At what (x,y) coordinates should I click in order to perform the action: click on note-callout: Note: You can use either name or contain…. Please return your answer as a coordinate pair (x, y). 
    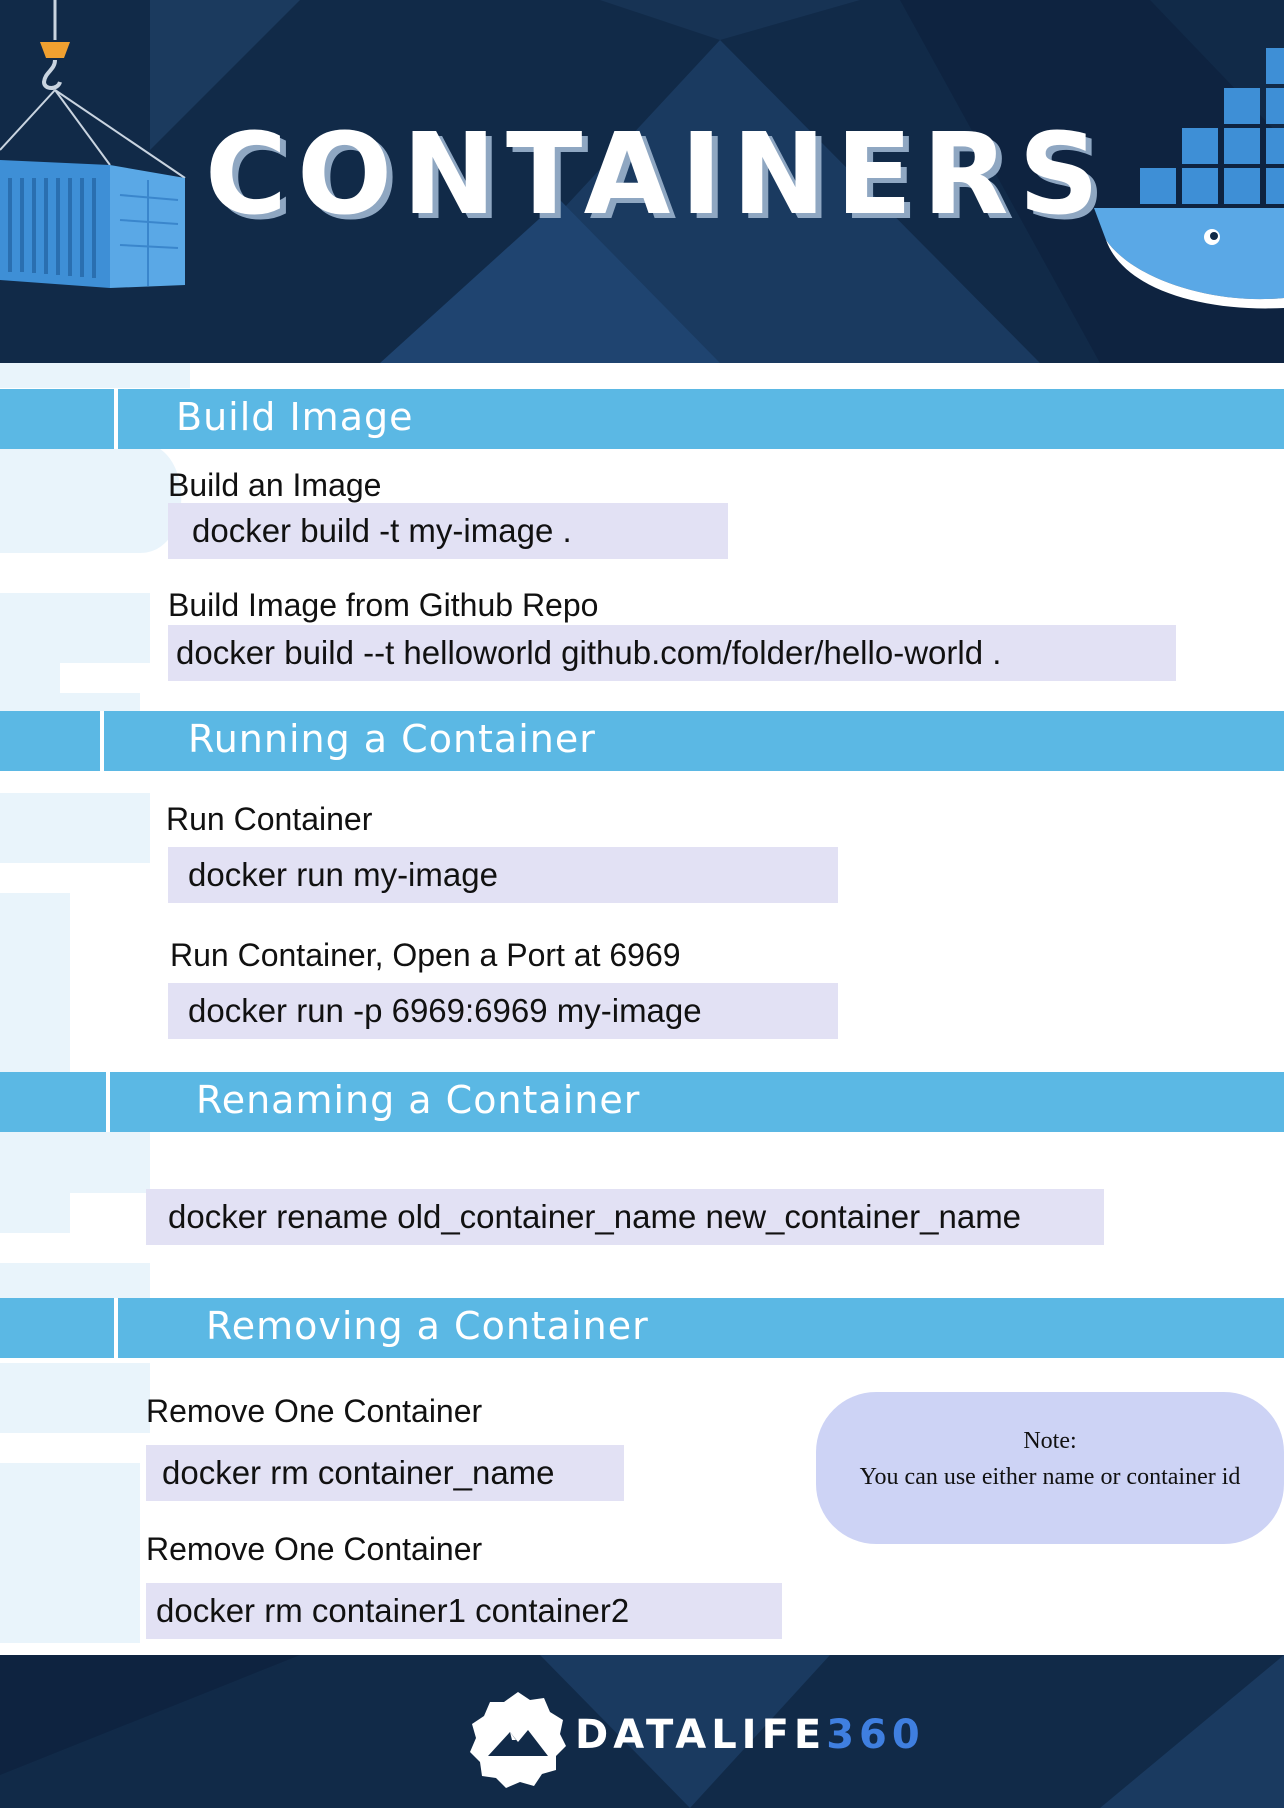
    Looking at the image, I should click on (1050, 1468).